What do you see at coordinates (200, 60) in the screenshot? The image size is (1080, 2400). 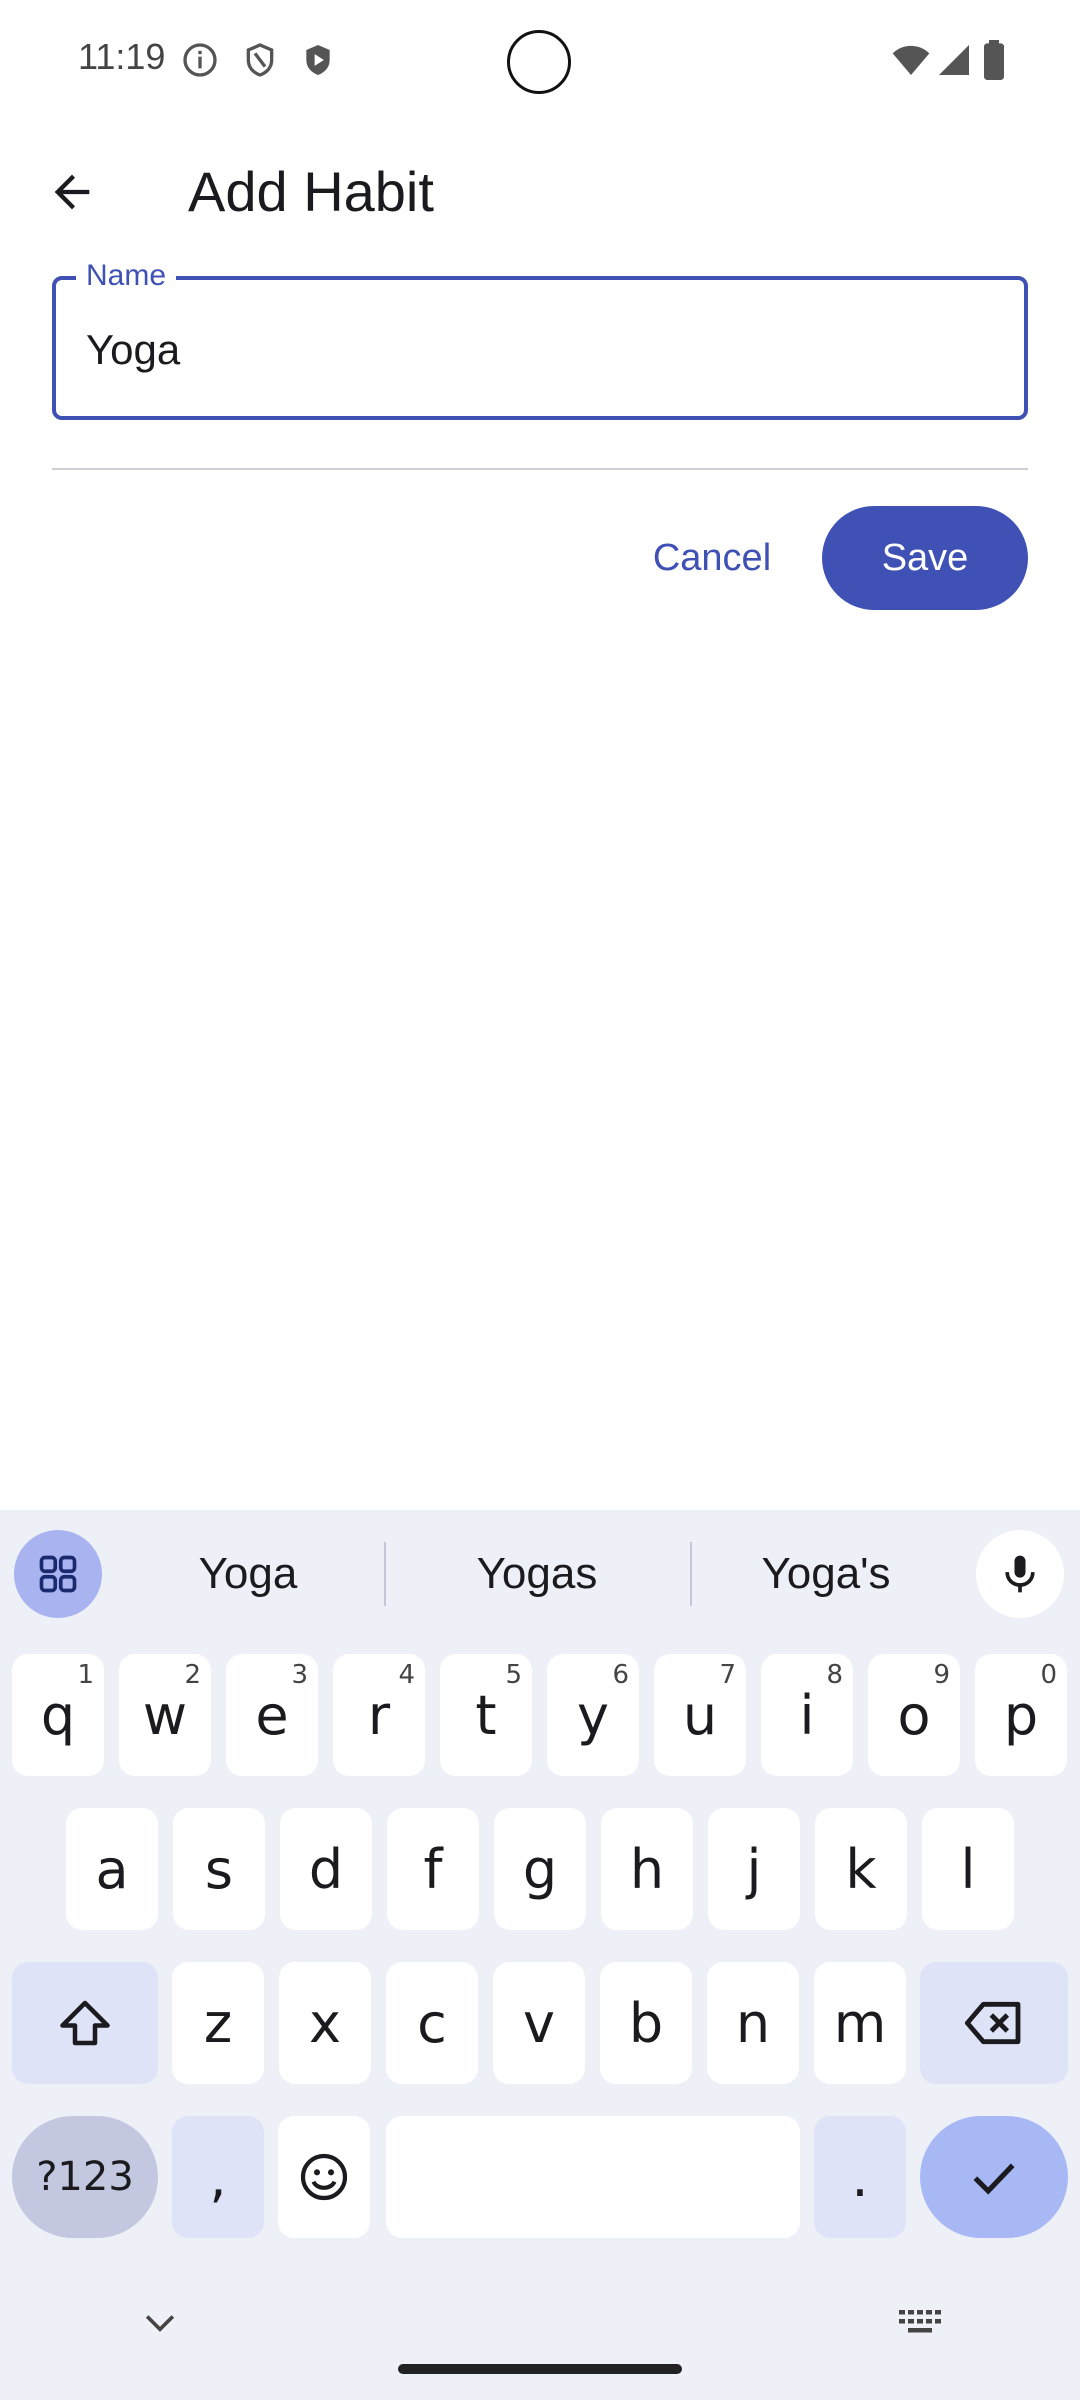 I see `info-icon` at bounding box center [200, 60].